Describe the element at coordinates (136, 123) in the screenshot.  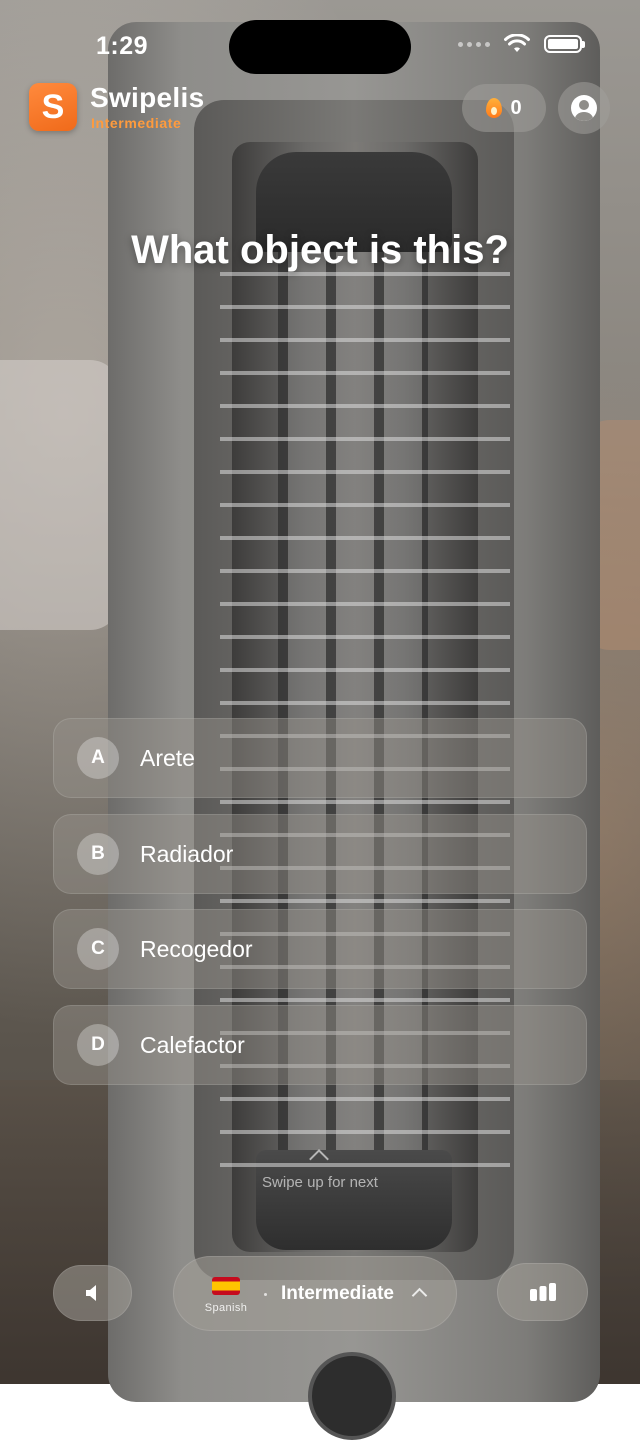
I see `header-level-label: Intermediate` at that location.